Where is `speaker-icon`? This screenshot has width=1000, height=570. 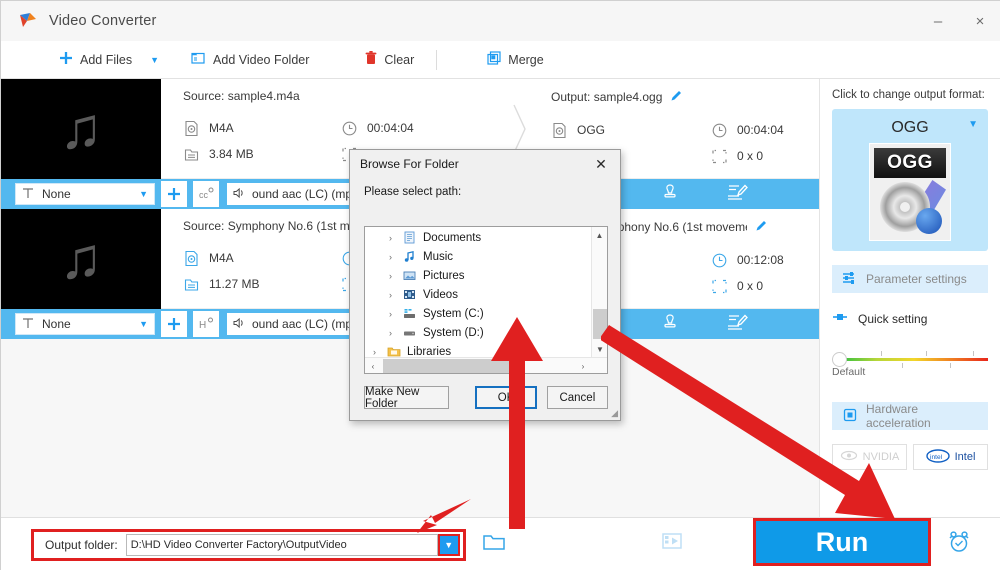
speaker-icon is located at coordinates (240, 324).